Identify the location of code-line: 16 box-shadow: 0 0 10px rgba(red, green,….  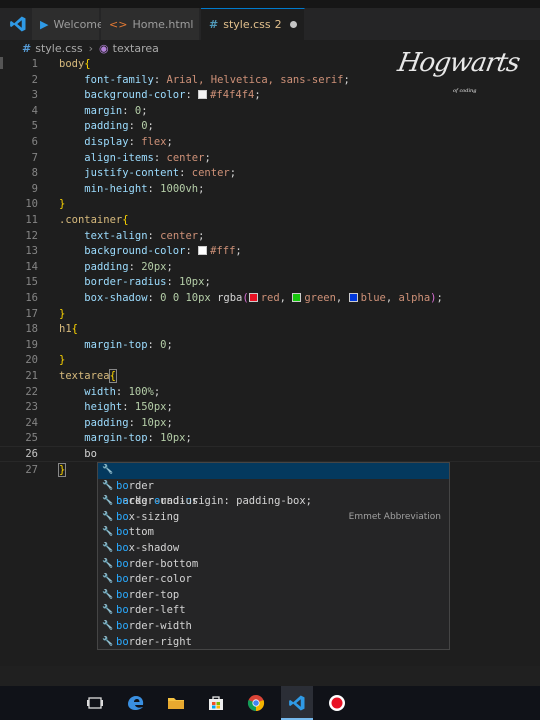
(270, 299).